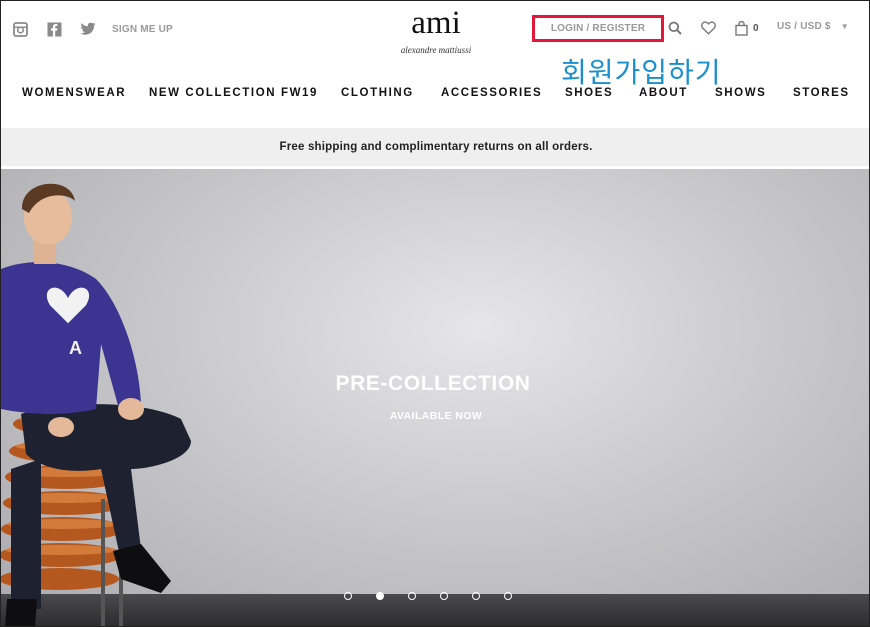 Image resolution: width=870 pixels, height=627 pixels. What do you see at coordinates (844, 26) in the screenshot?
I see `chevron-down-icon: ▼` at bounding box center [844, 26].